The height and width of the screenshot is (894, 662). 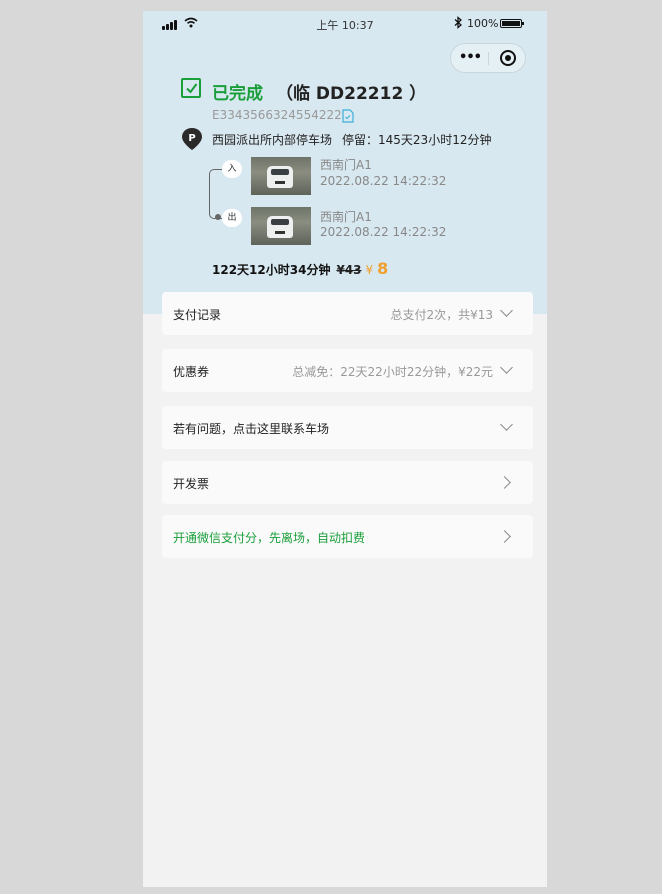 I want to click on entry-gate: 西南门A1, so click(x=346, y=165).